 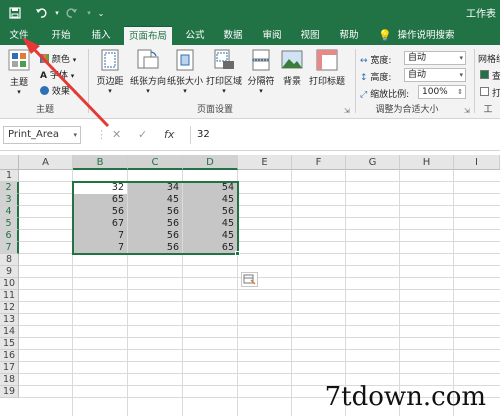 I want to click on column-header-b: B, so click(x=100, y=162).